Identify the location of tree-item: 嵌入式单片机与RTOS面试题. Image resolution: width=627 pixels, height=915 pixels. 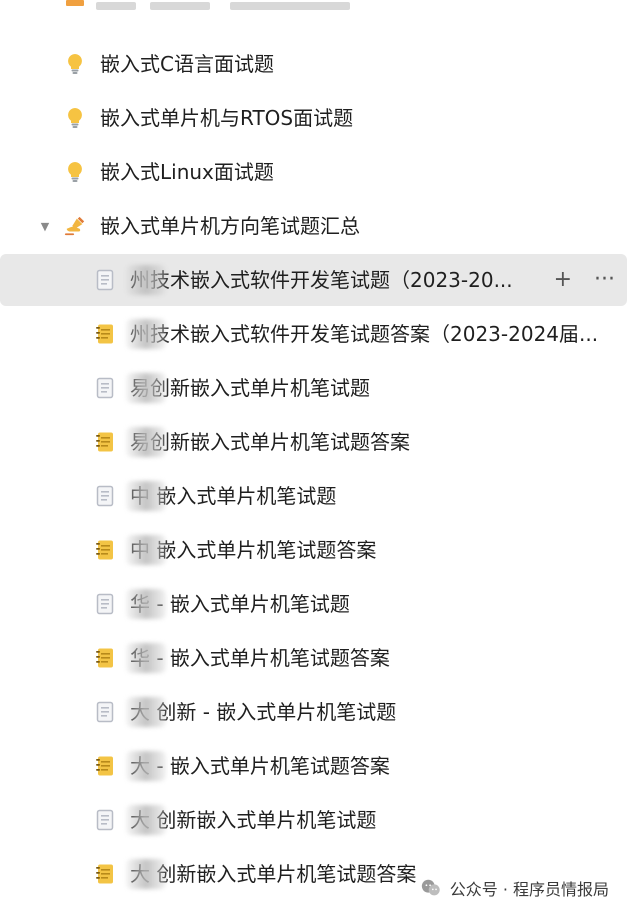
(313, 118).